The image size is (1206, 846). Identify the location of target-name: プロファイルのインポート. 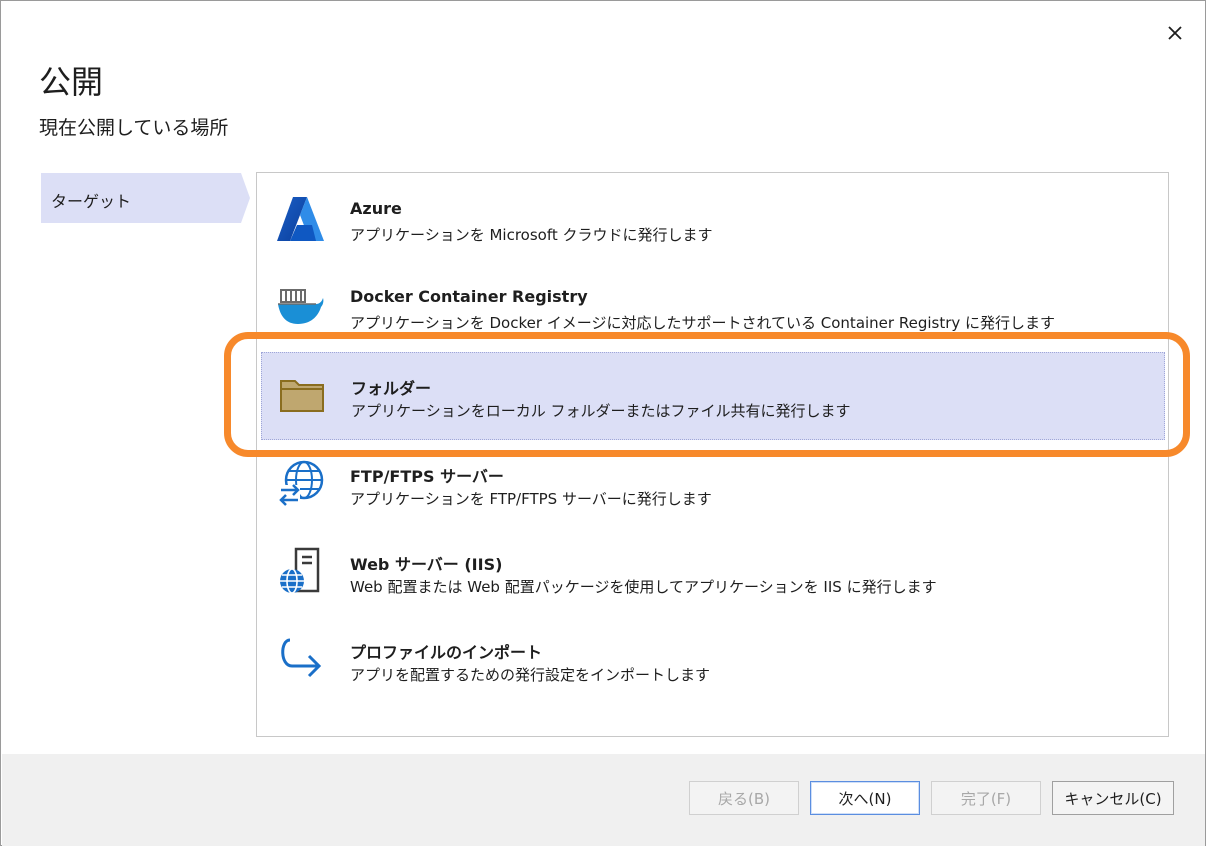
(446, 652).